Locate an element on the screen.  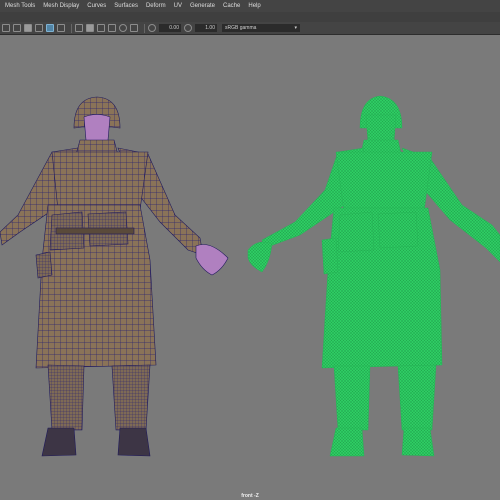
smooth-shade-icon is located at coordinates (90, 28).